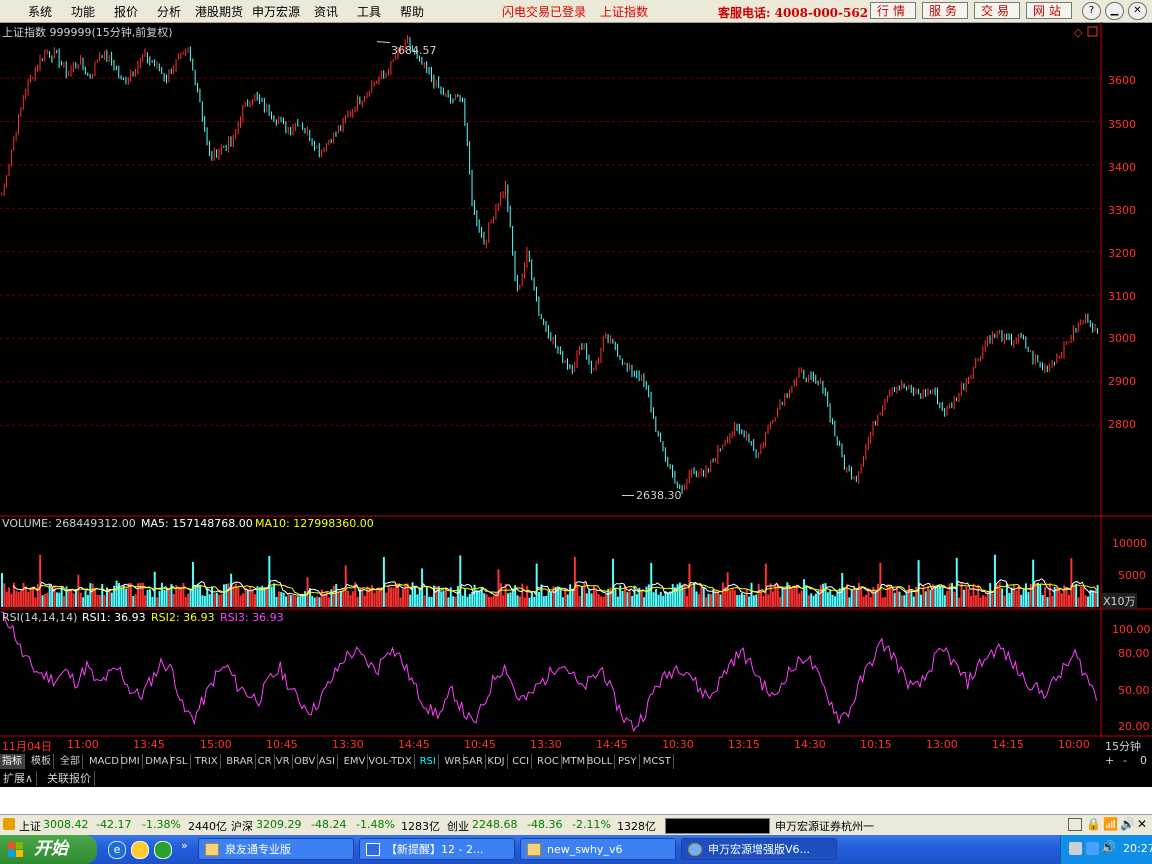 Image resolution: width=1152 pixels, height=864 pixels. Describe the element at coordinates (1127, 824) in the screenshot. I see `sound-icon: 🔊` at that location.